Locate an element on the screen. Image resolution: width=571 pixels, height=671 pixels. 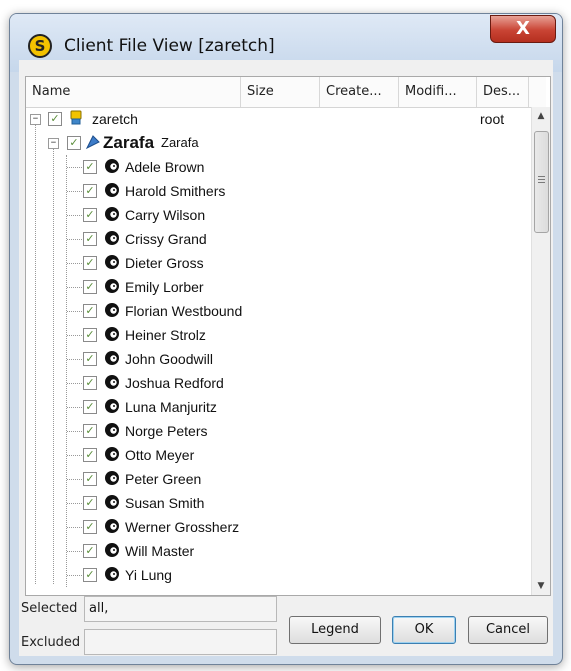
vertical-scrollbar: ▲ ▼ is located at coordinates (540, 351).